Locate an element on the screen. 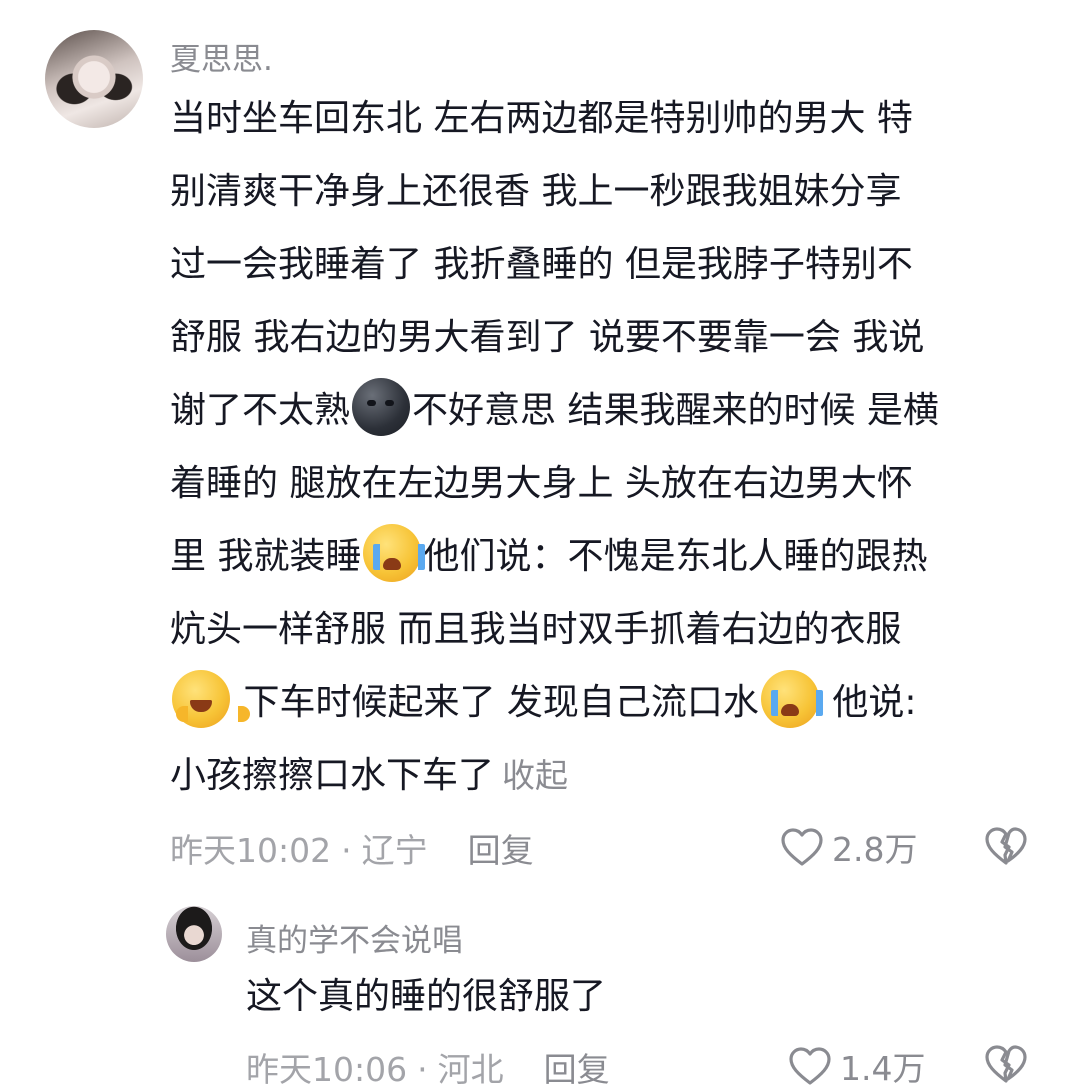 Image resolution: width=1080 pixels, height=1091 pixels. reply-body: 这个真的睡的很舒服了 is located at coordinates (426, 996).